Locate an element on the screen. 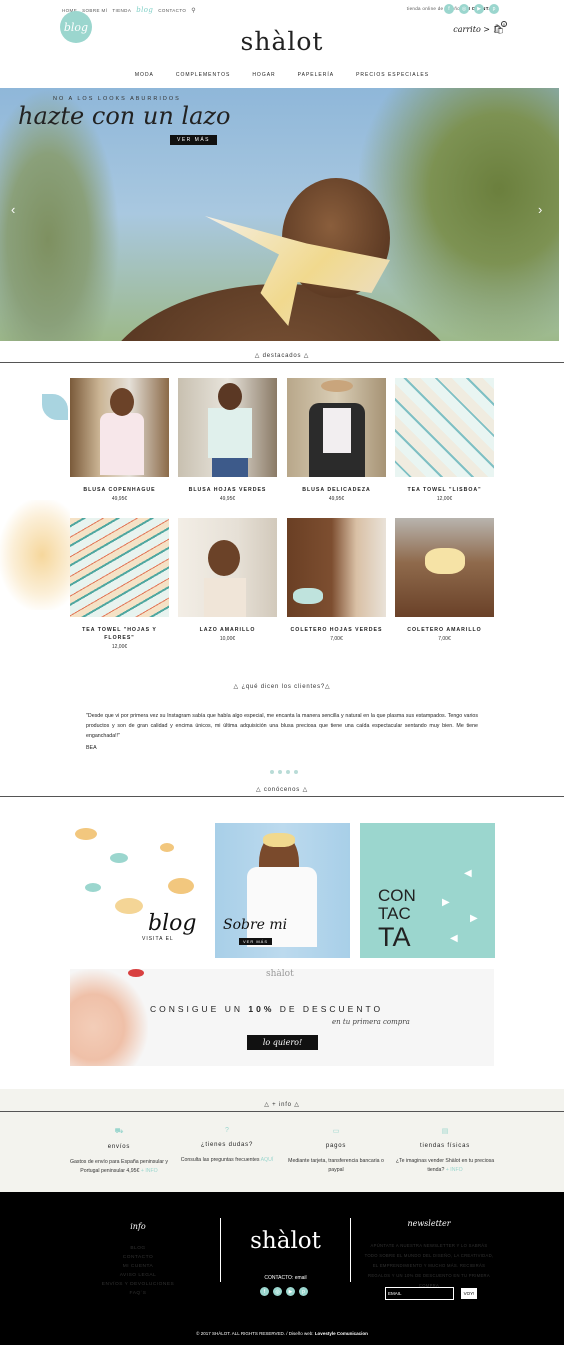  footer-link-blog: BLOG is located at coordinates (138, 1248).